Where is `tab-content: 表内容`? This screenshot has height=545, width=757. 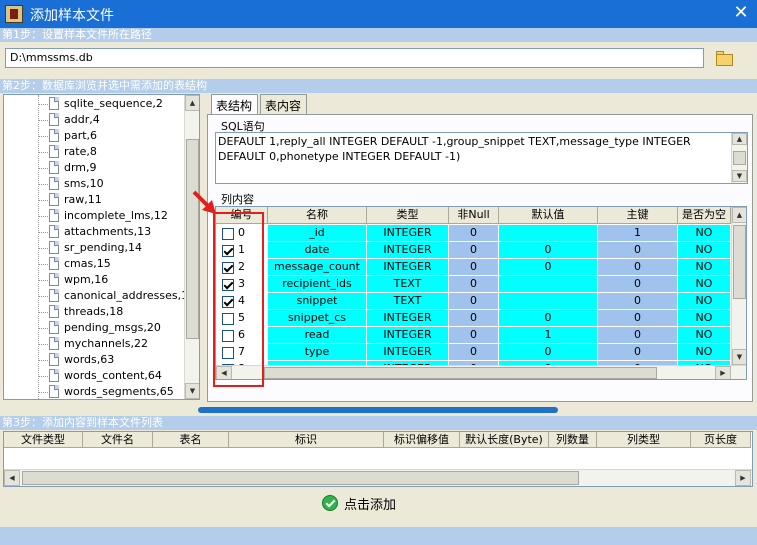
tab-content: 表内容 is located at coordinates (283, 104).